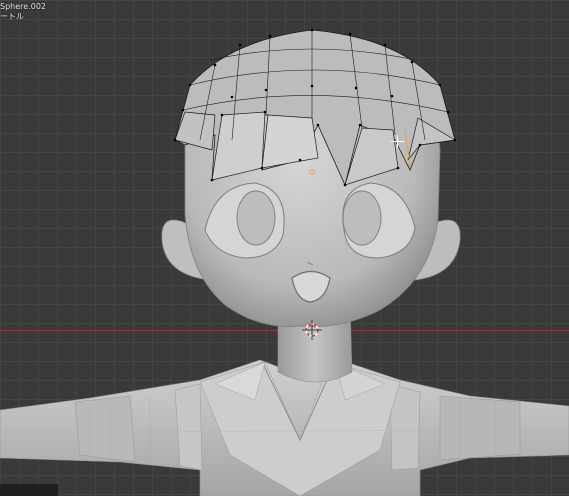  What do you see at coordinates (397, 141) in the screenshot?
I see `crosshair-icon` at bounding box center [397, 141].